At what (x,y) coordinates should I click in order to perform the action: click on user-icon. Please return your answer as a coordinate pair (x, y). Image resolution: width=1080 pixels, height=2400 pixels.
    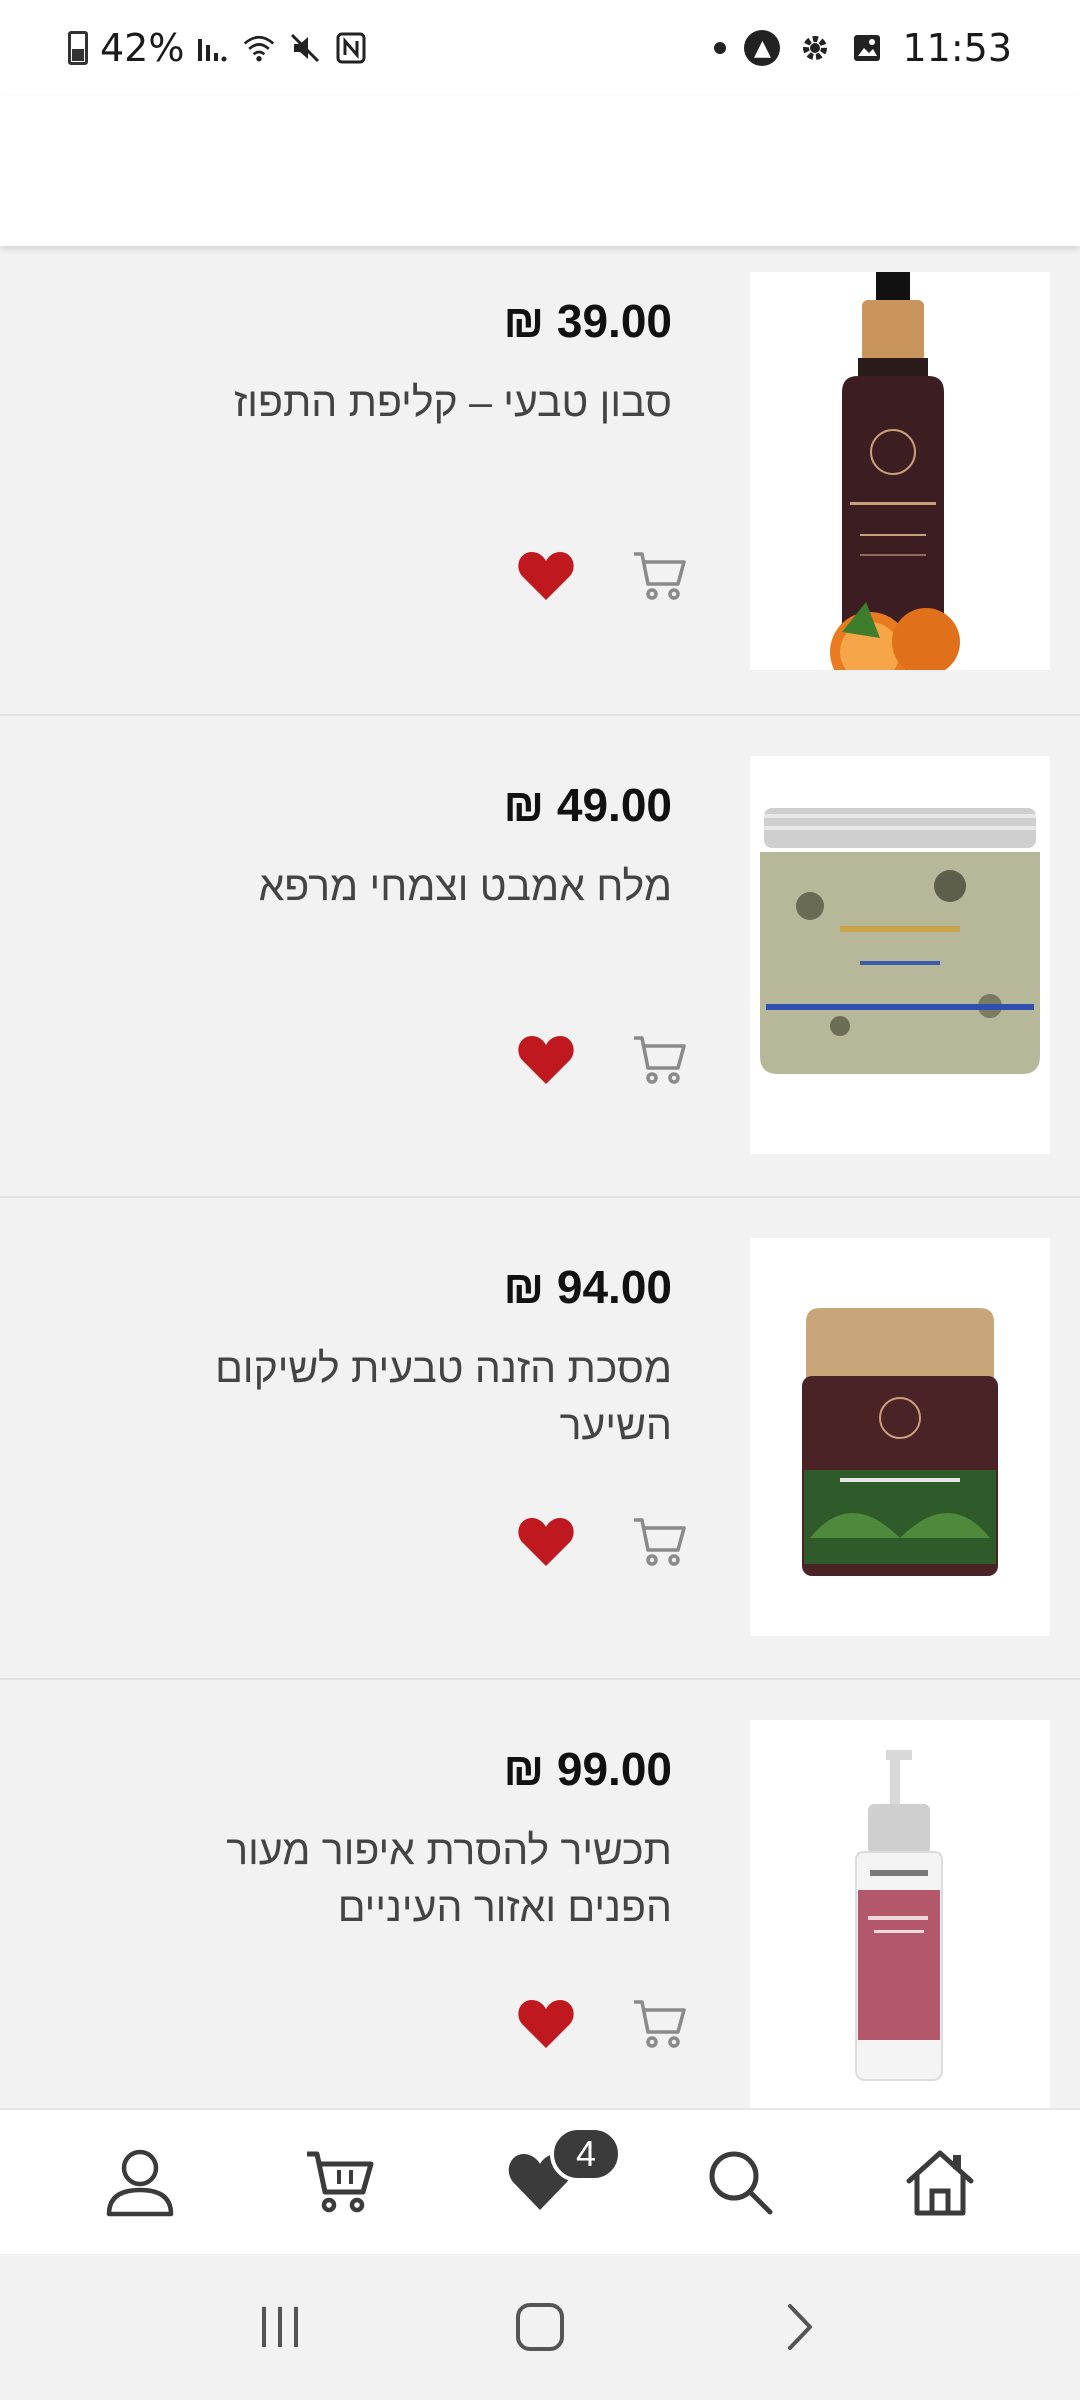
    Looking at the image, I should click on (140, 2183).